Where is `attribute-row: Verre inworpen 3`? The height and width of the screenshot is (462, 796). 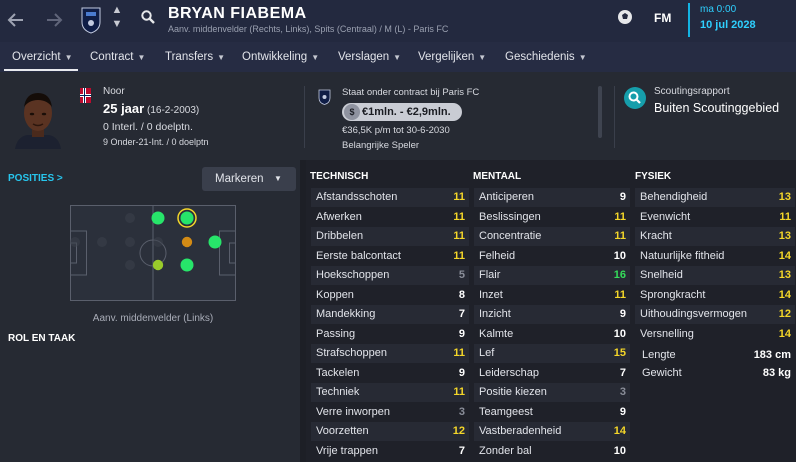 attribute-row: Verre inworpen 3 is located at coordinates (390, 412).